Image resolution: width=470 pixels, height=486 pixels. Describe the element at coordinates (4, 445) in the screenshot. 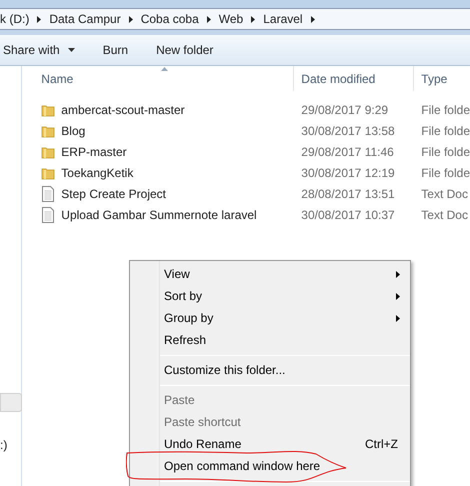

I see `nav-item: :)` at that location.